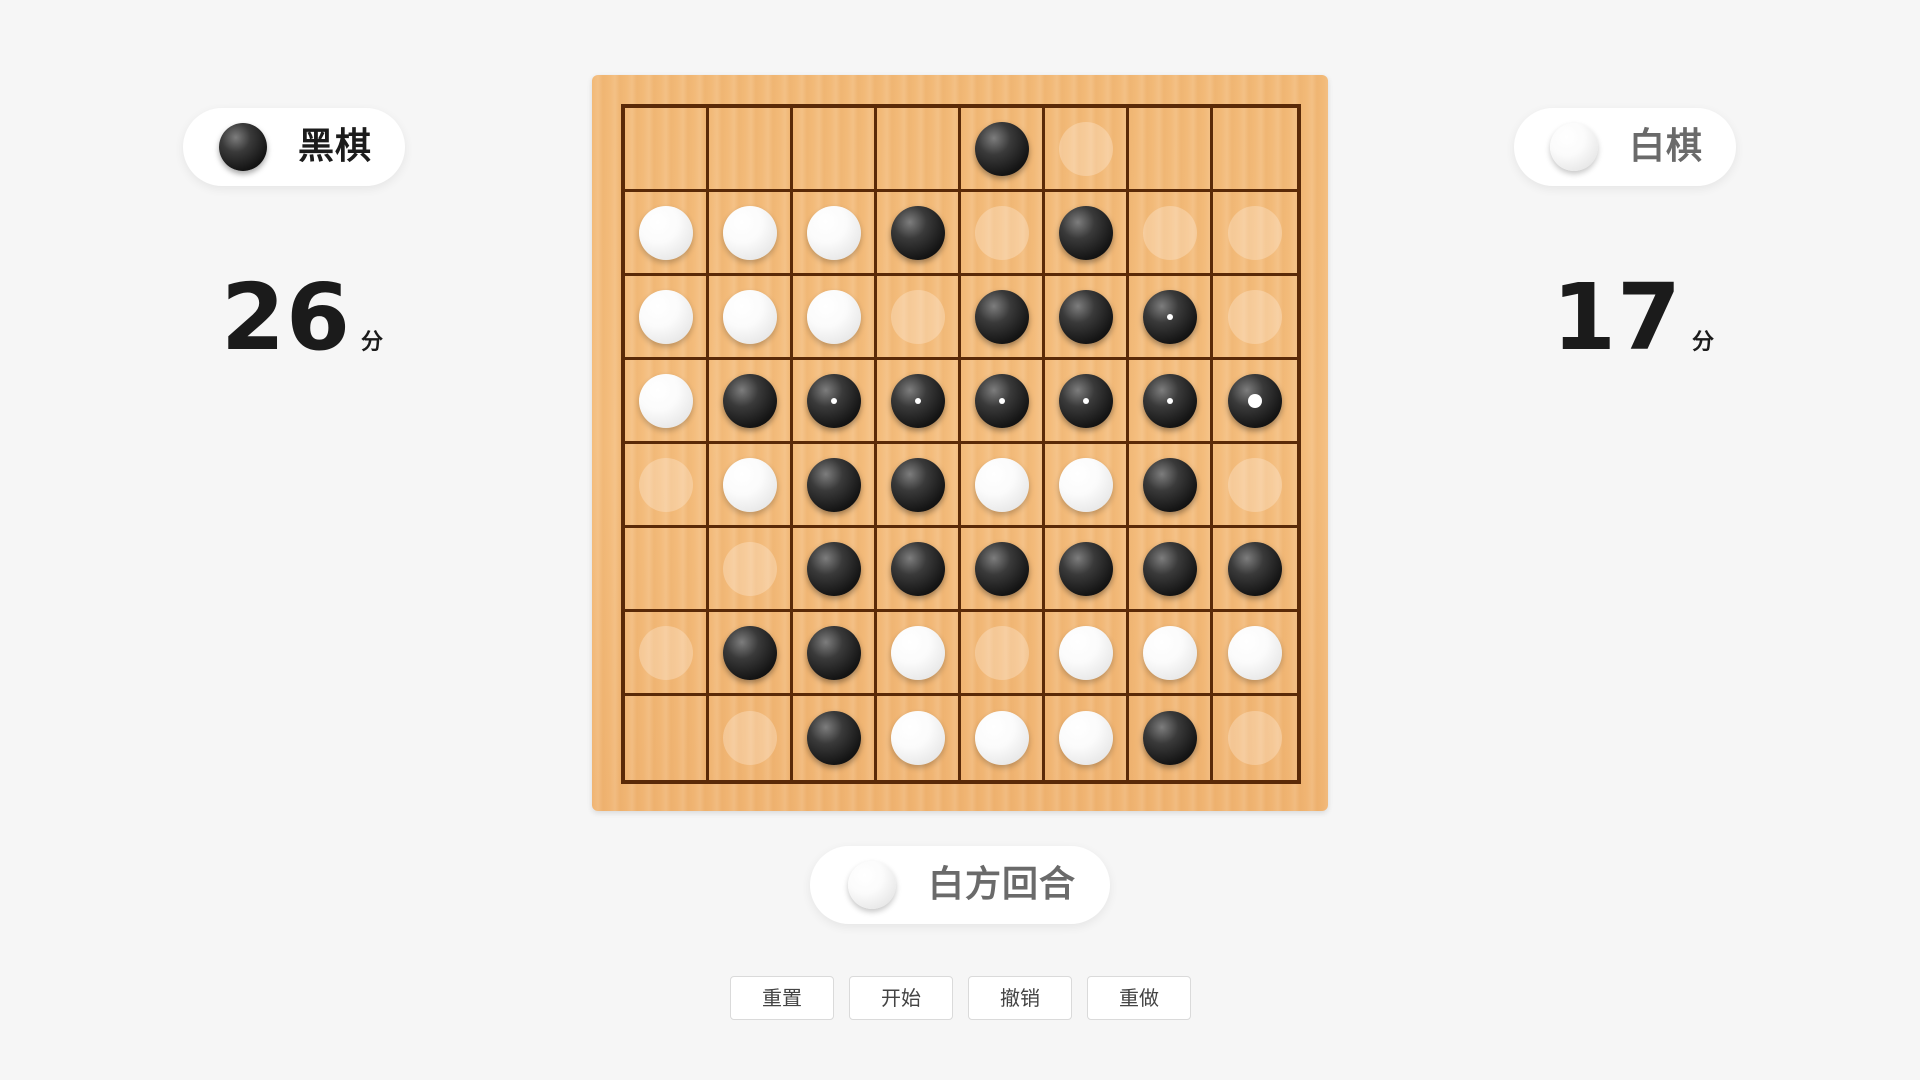  What do you see at coordinates (243, 147) in the screenshot?
I see `black-stone-icon` at bounding box center [243, 147].